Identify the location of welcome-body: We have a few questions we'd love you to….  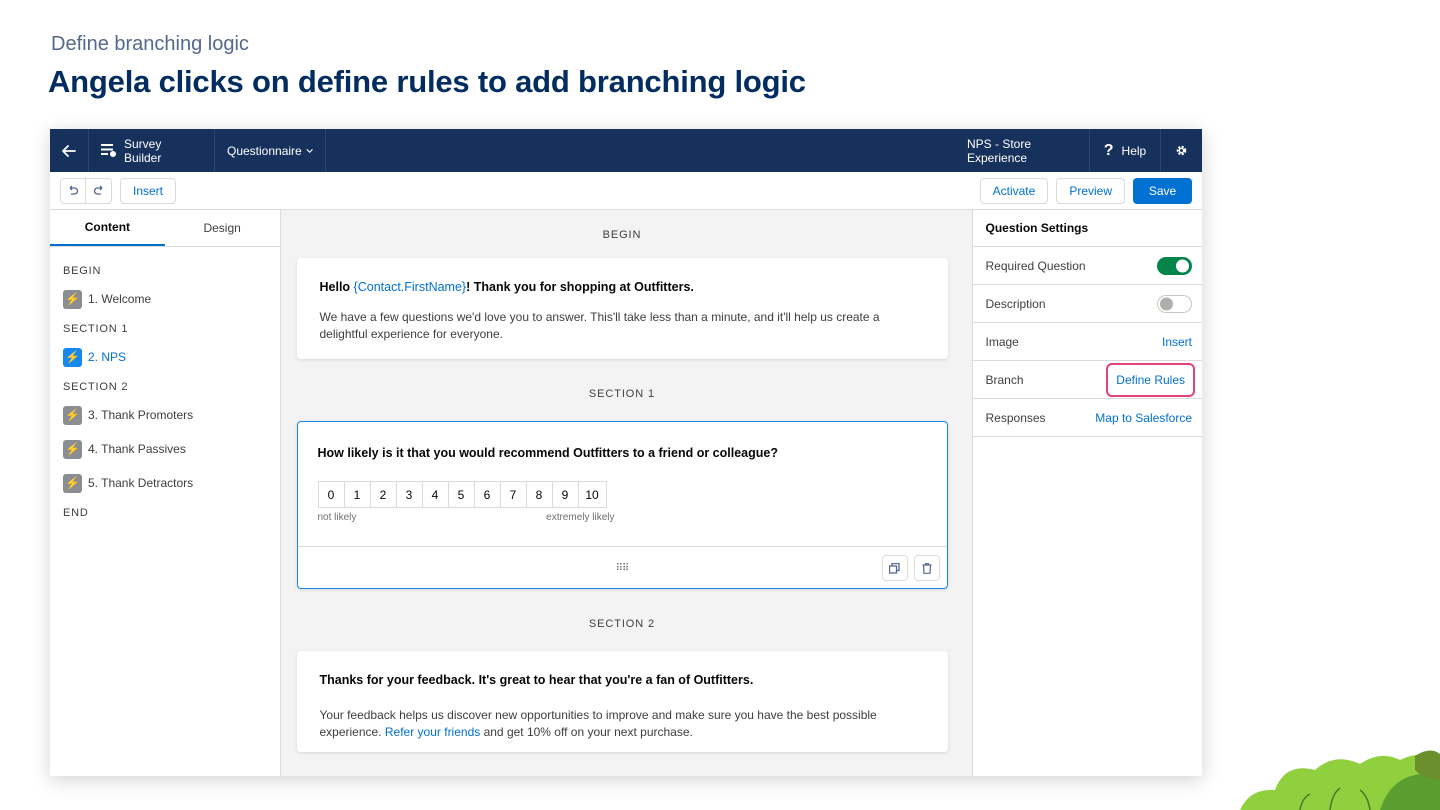
(599, 325).